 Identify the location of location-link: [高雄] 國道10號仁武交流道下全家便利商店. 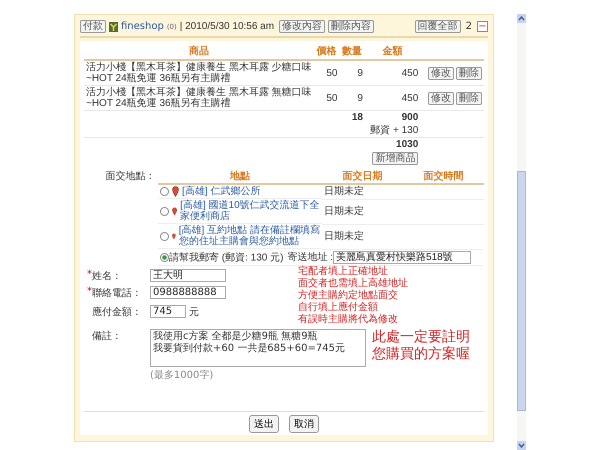
(250, 211).